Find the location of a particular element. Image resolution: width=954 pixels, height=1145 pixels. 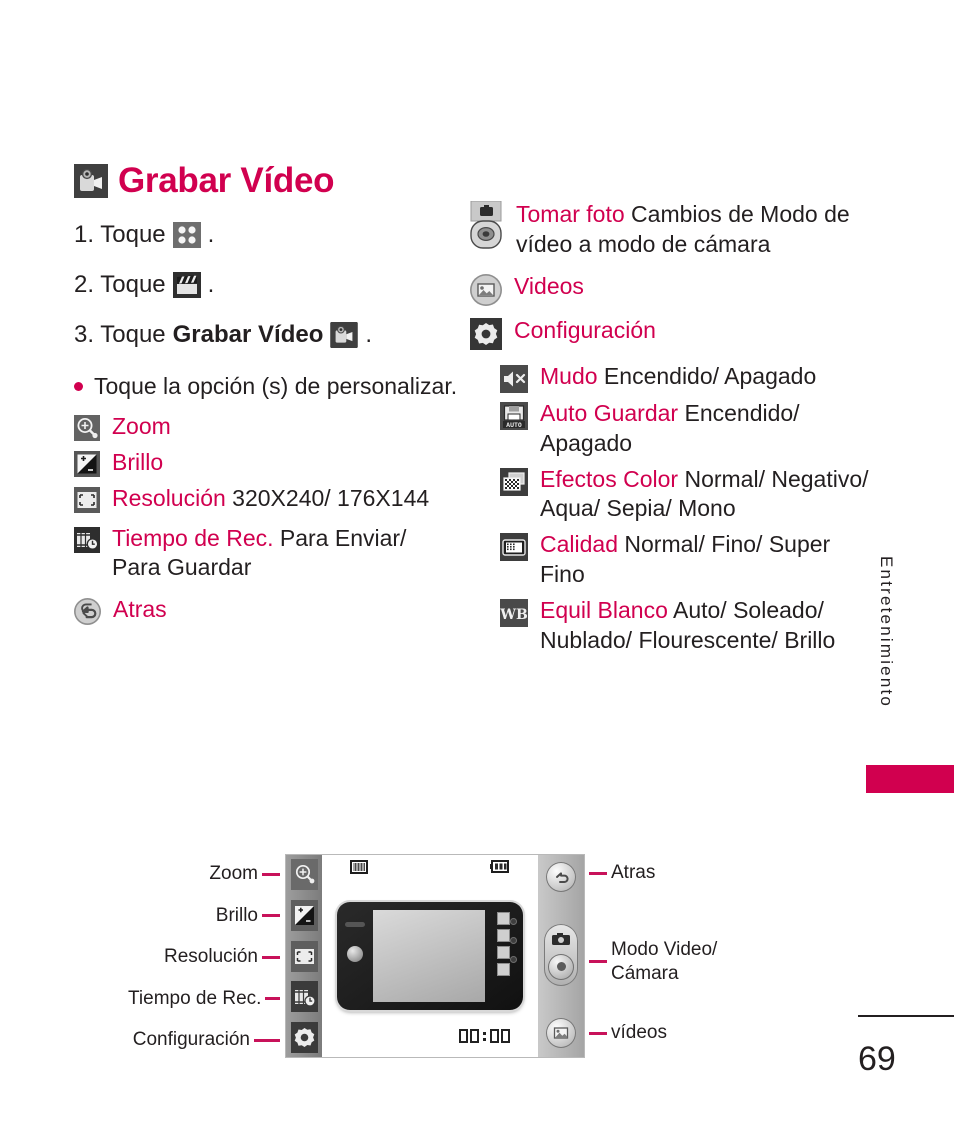

section-tab-label: Entretenimiento is located at coordinates (886, 632).